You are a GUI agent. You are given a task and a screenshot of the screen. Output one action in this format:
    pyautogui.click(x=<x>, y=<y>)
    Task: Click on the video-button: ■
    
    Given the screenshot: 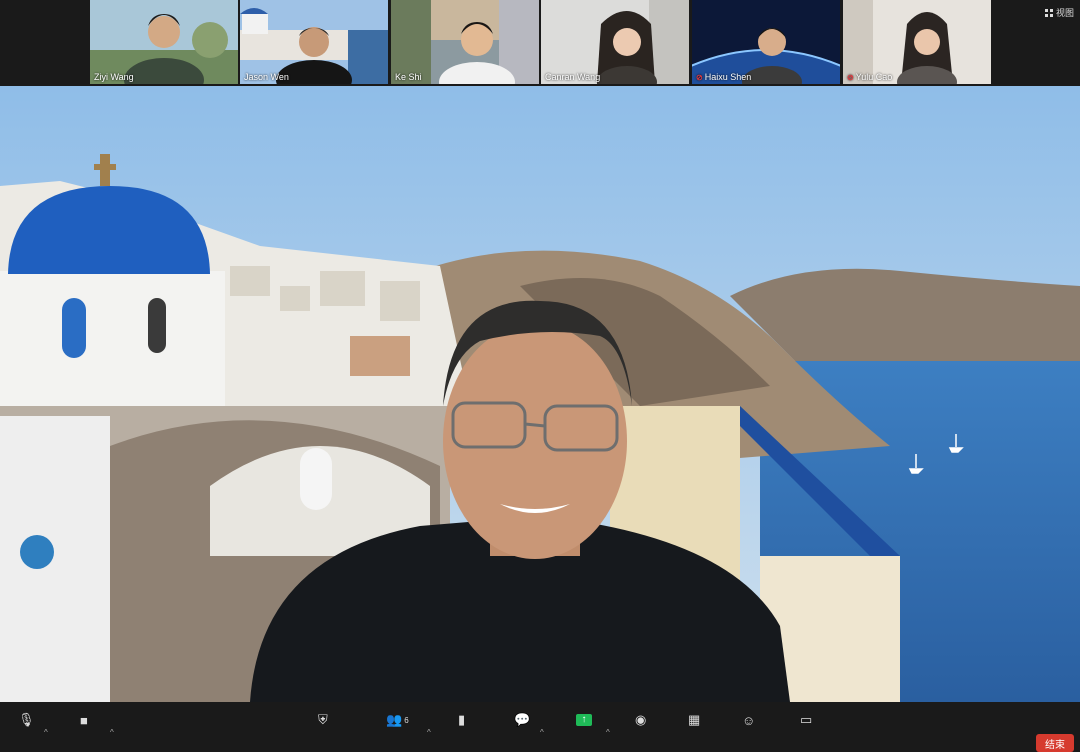 What is the action you would take?
    pyautogui.click(x=84, y=727)
    